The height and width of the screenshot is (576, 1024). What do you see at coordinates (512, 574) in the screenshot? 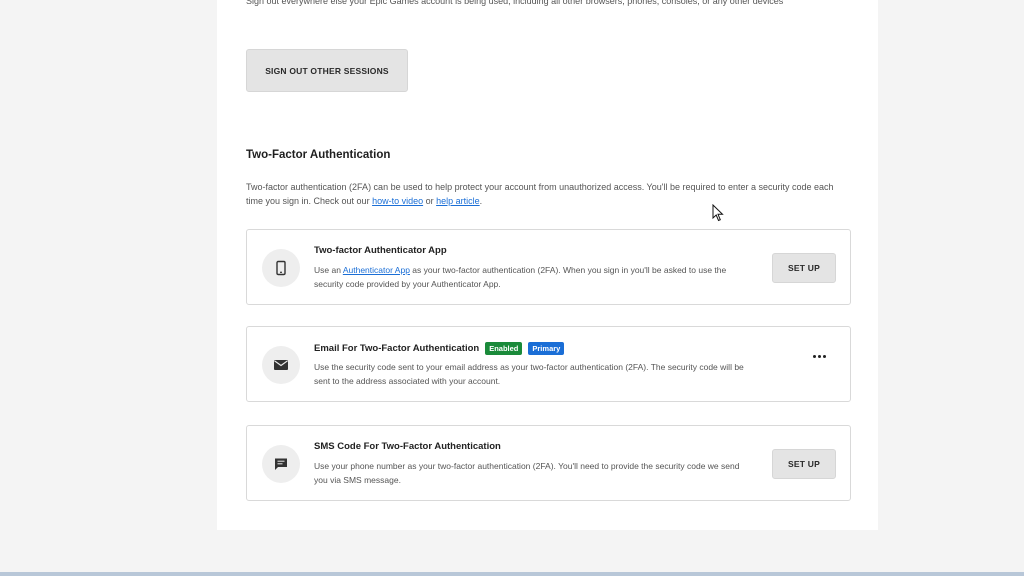
I see `window-bottom-edge` at bounding box center [512, 574].